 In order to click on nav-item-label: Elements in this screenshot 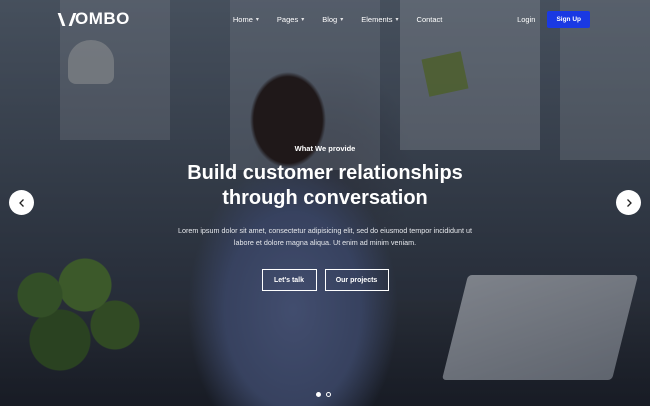, I will do `click(377, 19)`.